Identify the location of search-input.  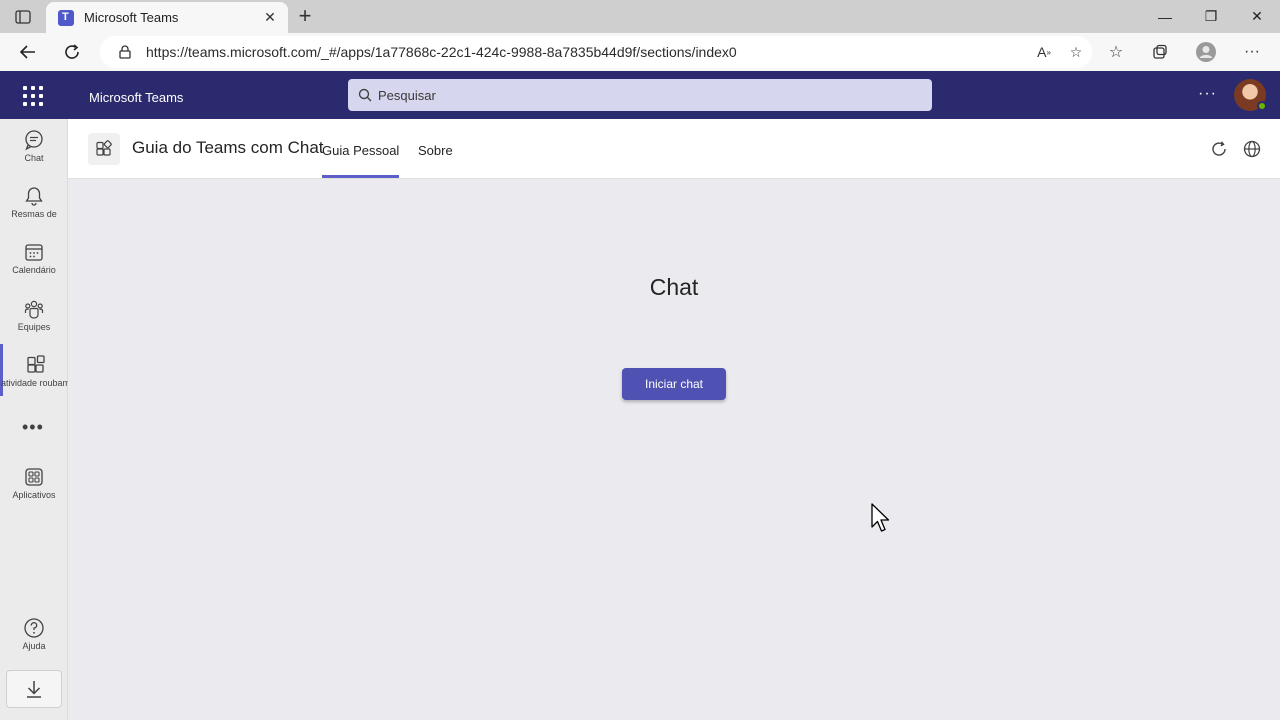
(638, 95).